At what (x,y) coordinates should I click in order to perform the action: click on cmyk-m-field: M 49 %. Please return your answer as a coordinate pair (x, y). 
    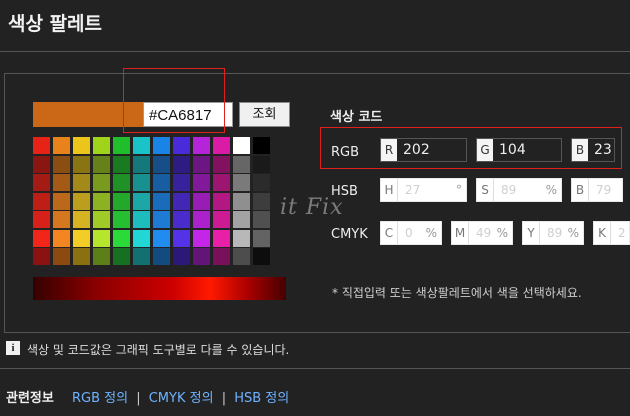
    Looking at the image, I should click on (482, 233).